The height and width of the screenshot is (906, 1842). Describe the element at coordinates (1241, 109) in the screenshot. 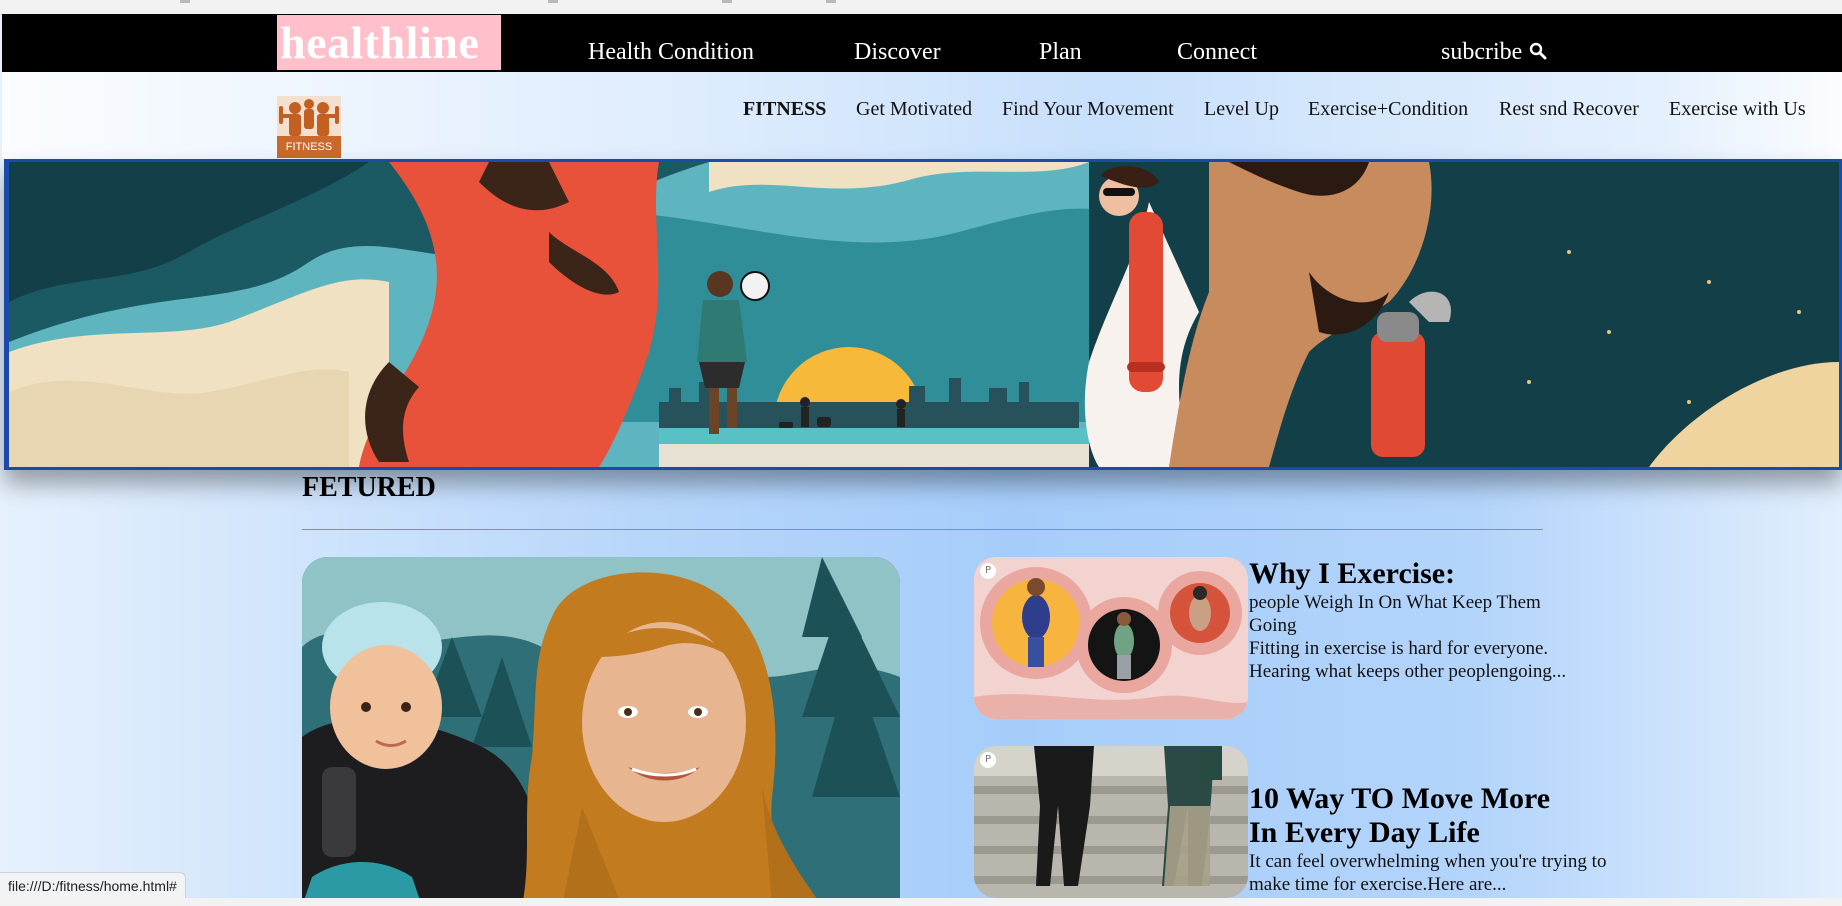

I see `subnav-level-up: Level Up` at that location.